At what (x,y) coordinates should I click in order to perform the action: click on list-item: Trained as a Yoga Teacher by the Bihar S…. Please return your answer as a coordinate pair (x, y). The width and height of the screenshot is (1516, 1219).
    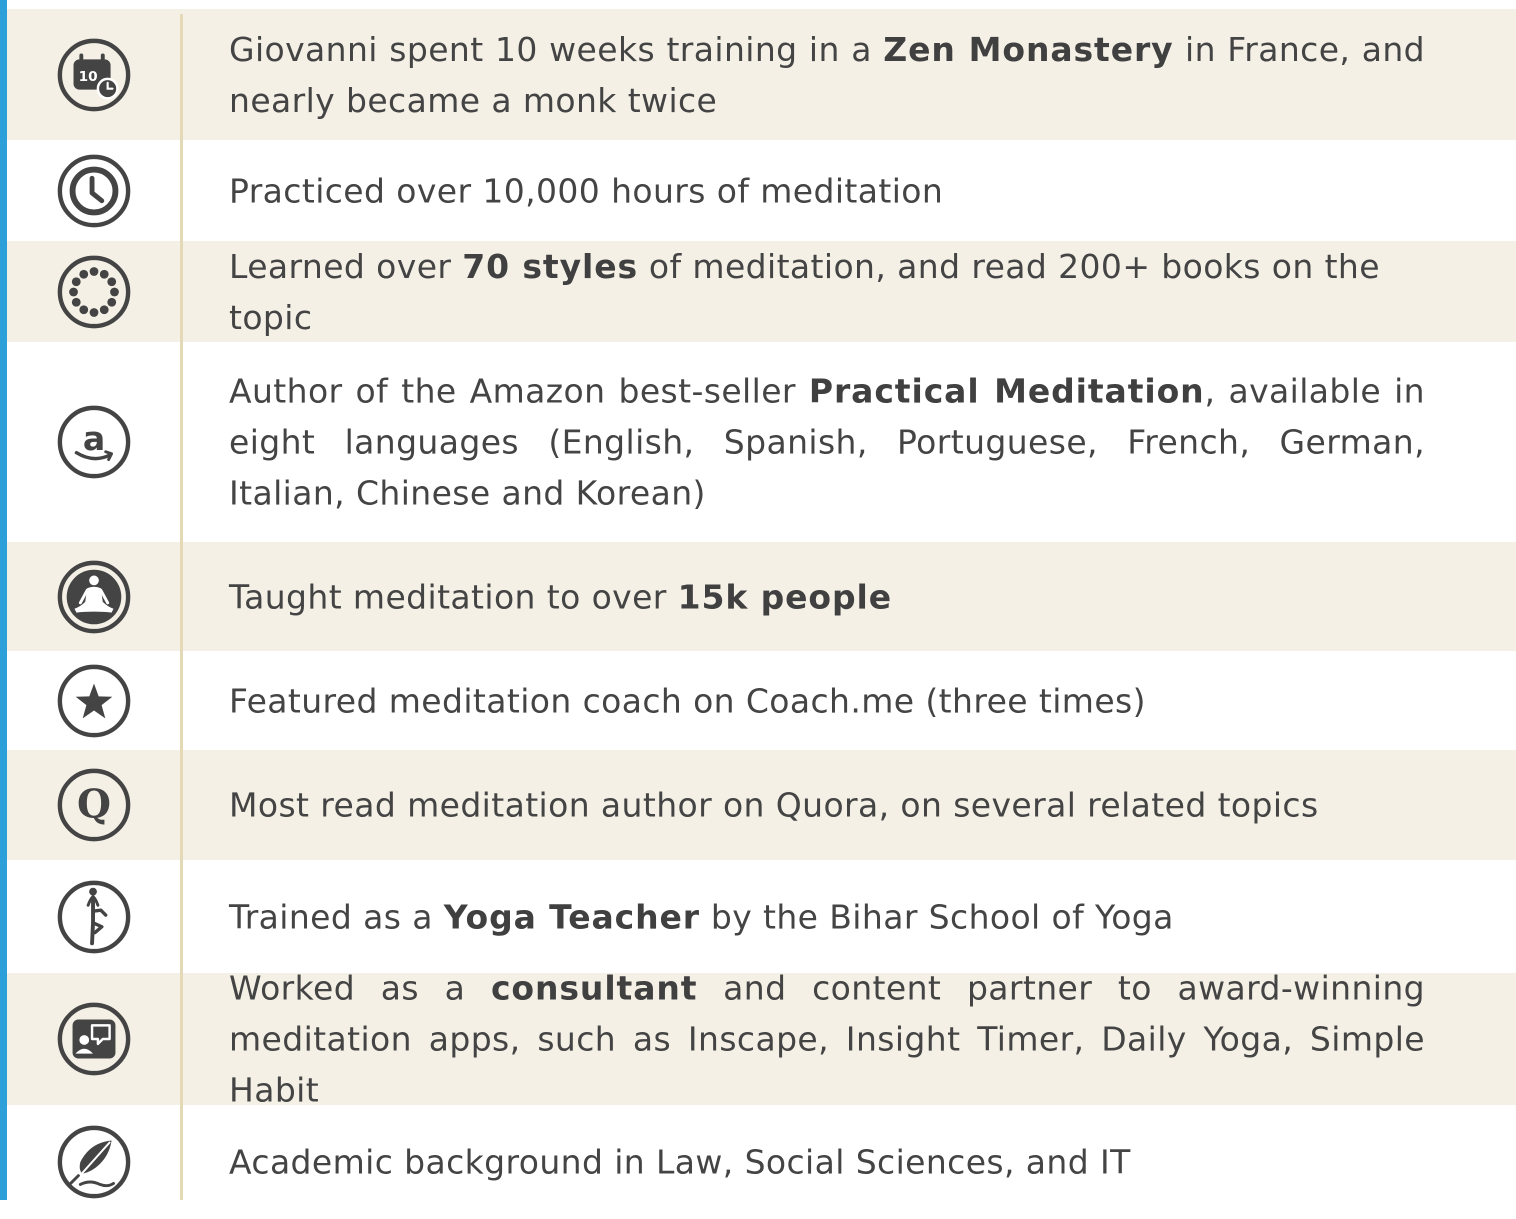
    Looking at the image, I should click on (761, 916).